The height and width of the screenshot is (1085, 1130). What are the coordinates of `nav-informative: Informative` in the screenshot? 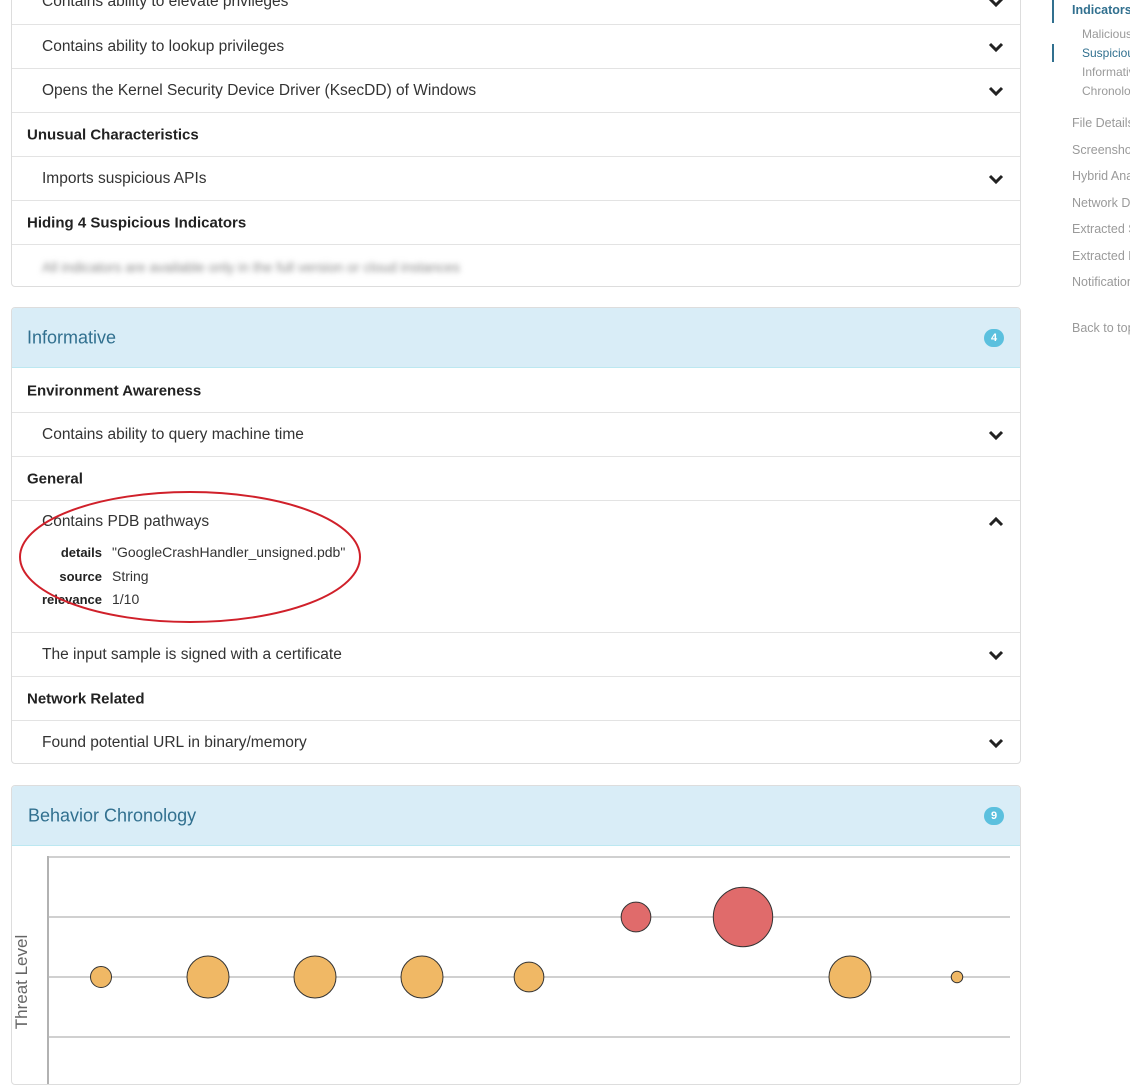 It's located at (1106, 72).